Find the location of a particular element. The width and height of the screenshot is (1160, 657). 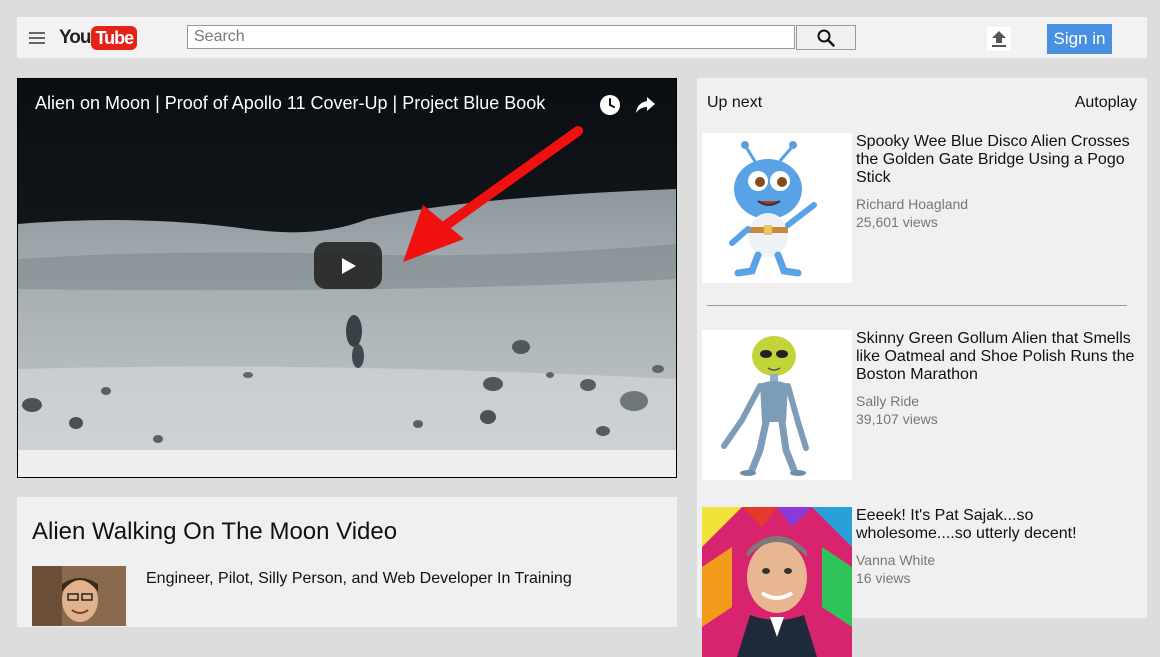

masthead: You Tube Sign in is located at coordinates (582, 37).